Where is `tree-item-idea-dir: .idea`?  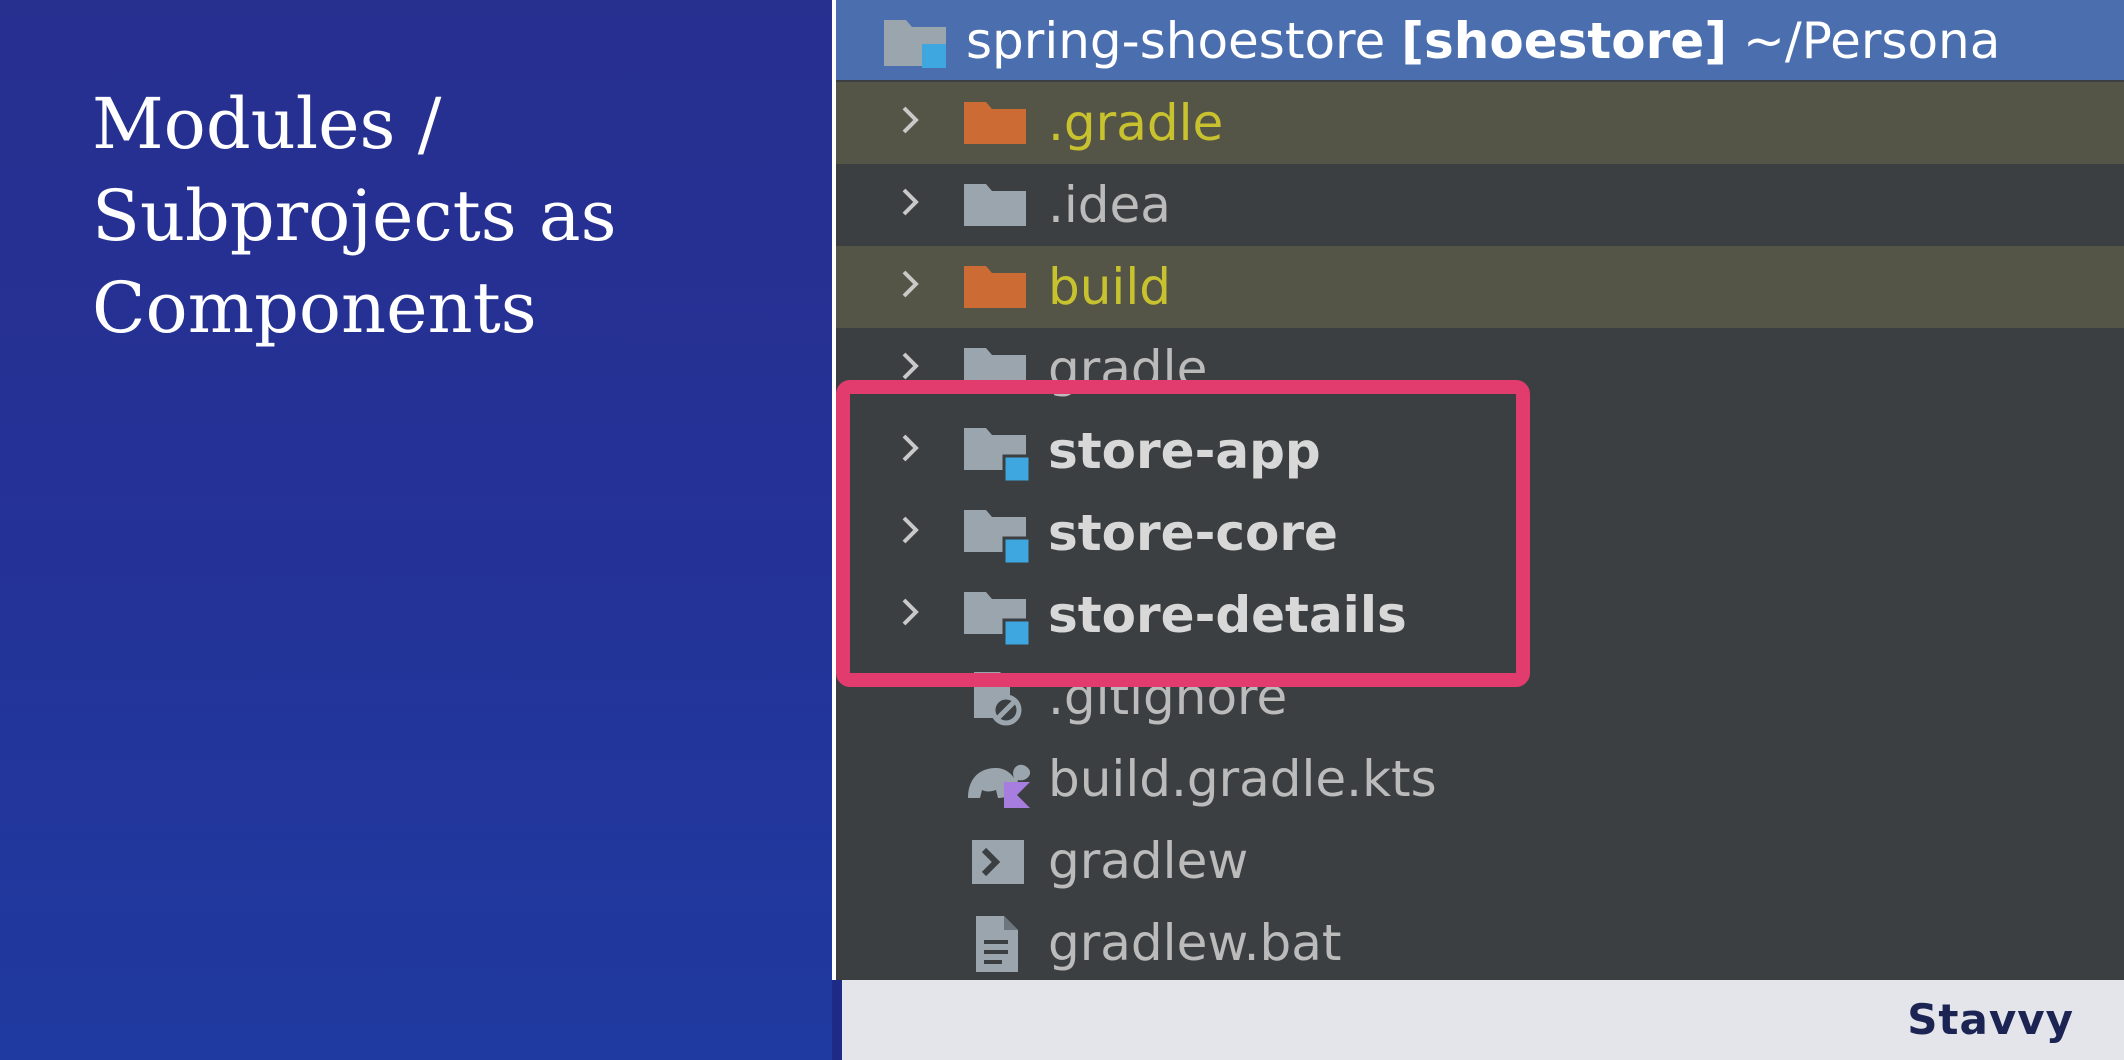
tree-item-idea-dir: .idea is located at coordinates (1480, 205).